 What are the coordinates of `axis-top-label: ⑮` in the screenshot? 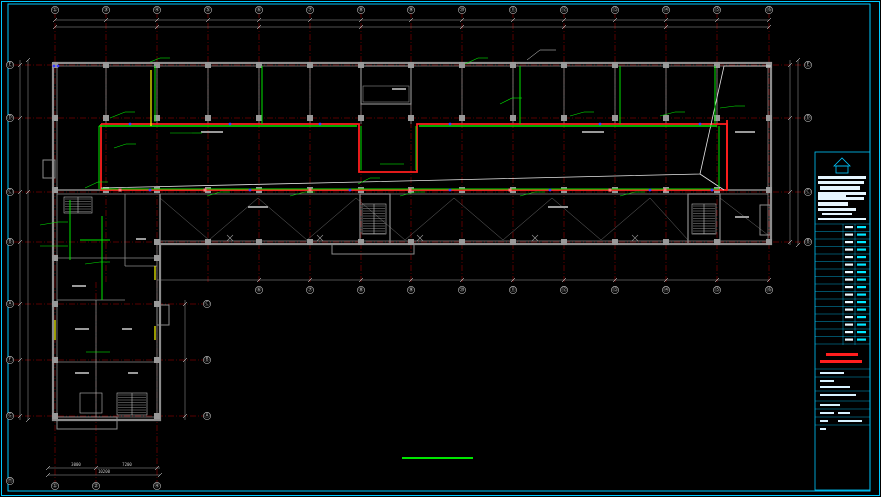 It's located at (717, 10).